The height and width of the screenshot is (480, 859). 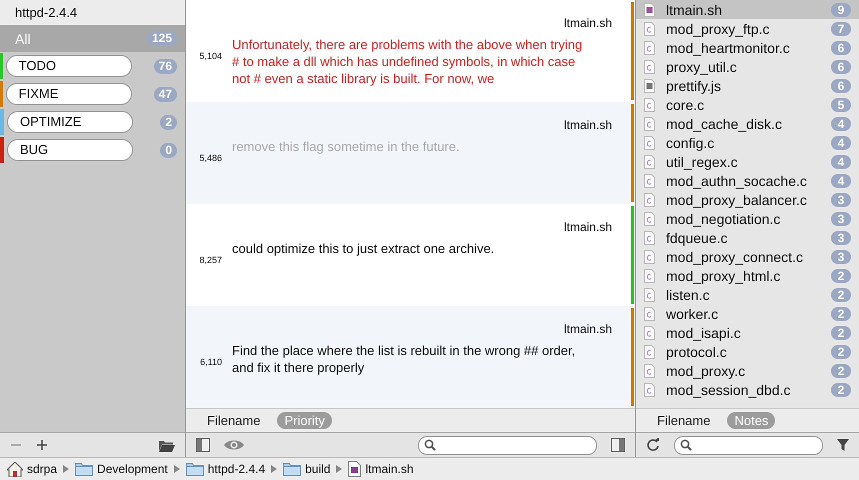 What do you see at coordinates (747, 256) in the screenshot?
I see `file-item: mod_proxy_connect.c 3` at bounding box center [747, 256].